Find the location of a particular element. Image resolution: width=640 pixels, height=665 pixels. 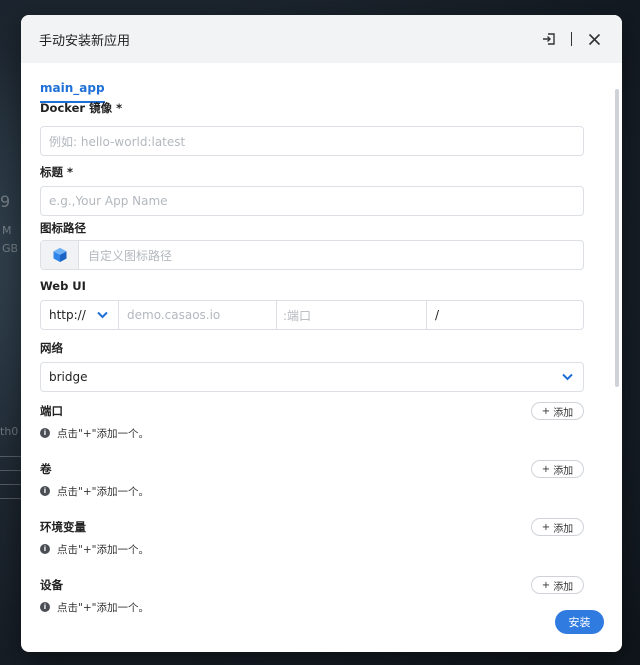

title-label: 标题 * is located at coordinates (57, 172).